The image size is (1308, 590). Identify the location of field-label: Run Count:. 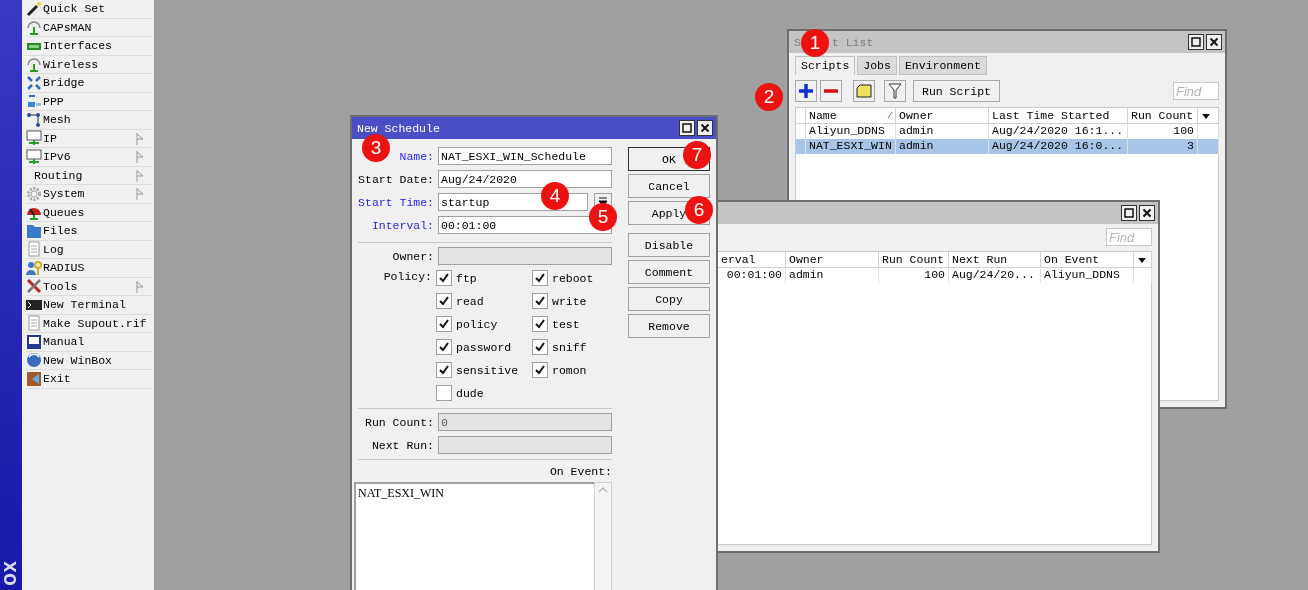
(399, 422).